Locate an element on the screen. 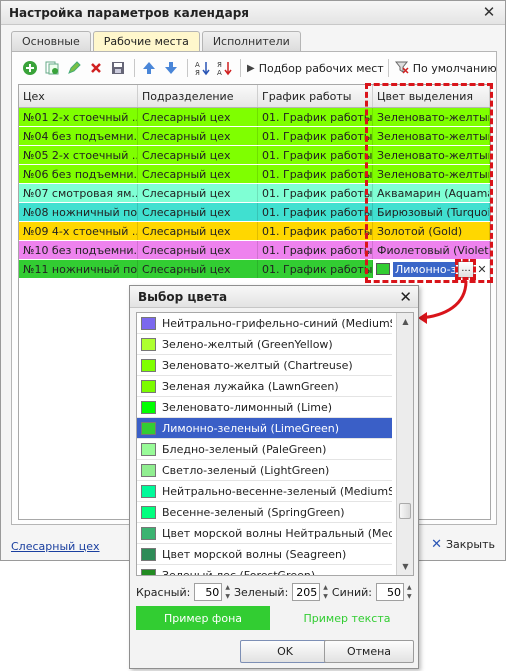 The height and width of the screenshot is (671, 506). cancel-button: Отмена is located at coordinates (369, 651).